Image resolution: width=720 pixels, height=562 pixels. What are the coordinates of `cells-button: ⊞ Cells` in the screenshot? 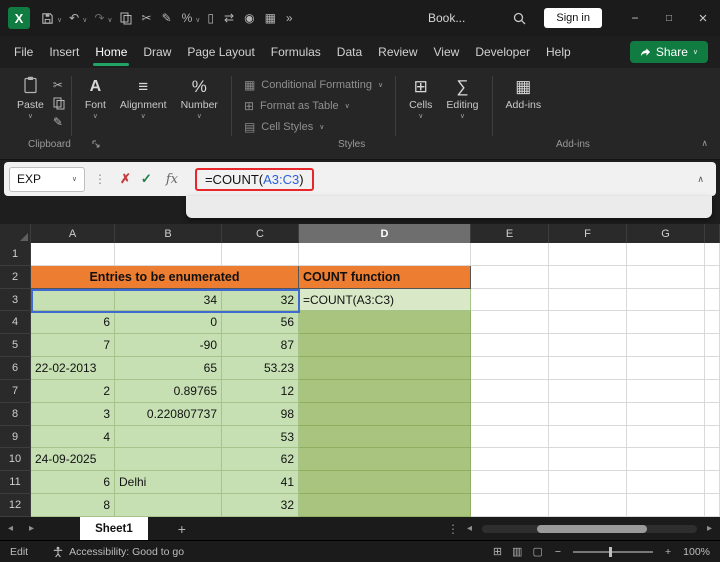 It's located at (420, 98).